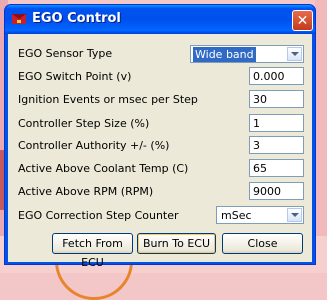 This screenshot has width=327, height=300. Describe the element at coordinates (98, 215) in the screenshot. I see `step-counter-label: EGO Correction Step Counter` at that location.